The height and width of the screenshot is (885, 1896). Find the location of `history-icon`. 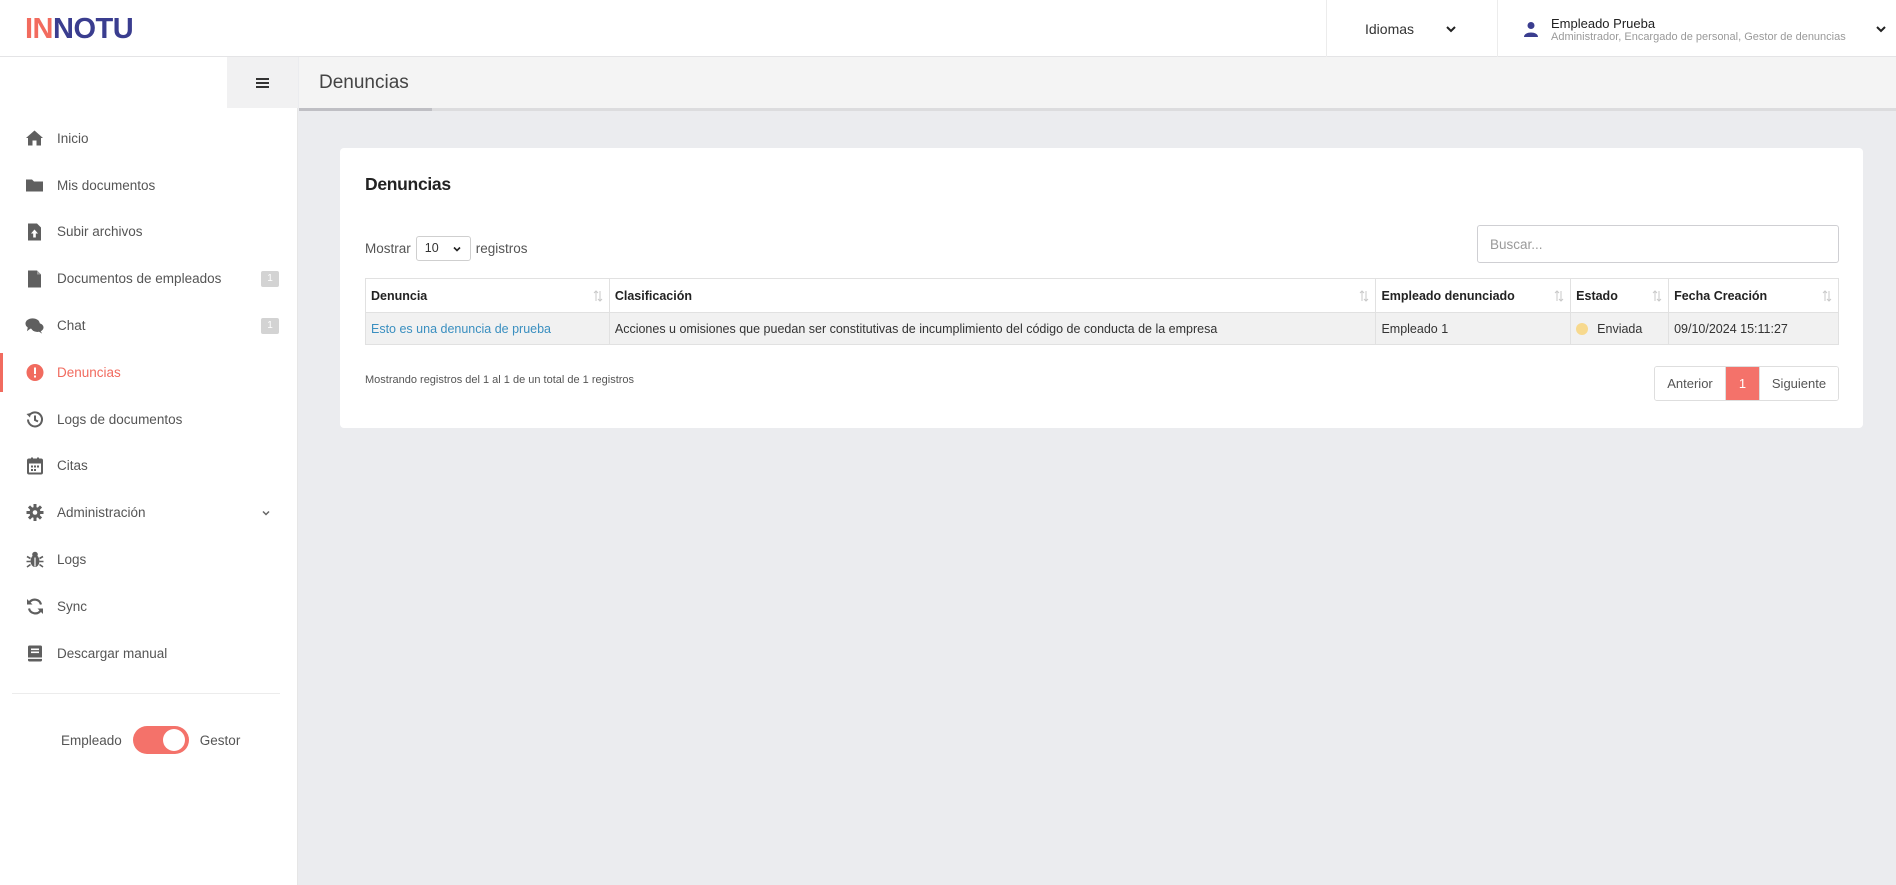

history-icon is located at coordinates (34, 419).